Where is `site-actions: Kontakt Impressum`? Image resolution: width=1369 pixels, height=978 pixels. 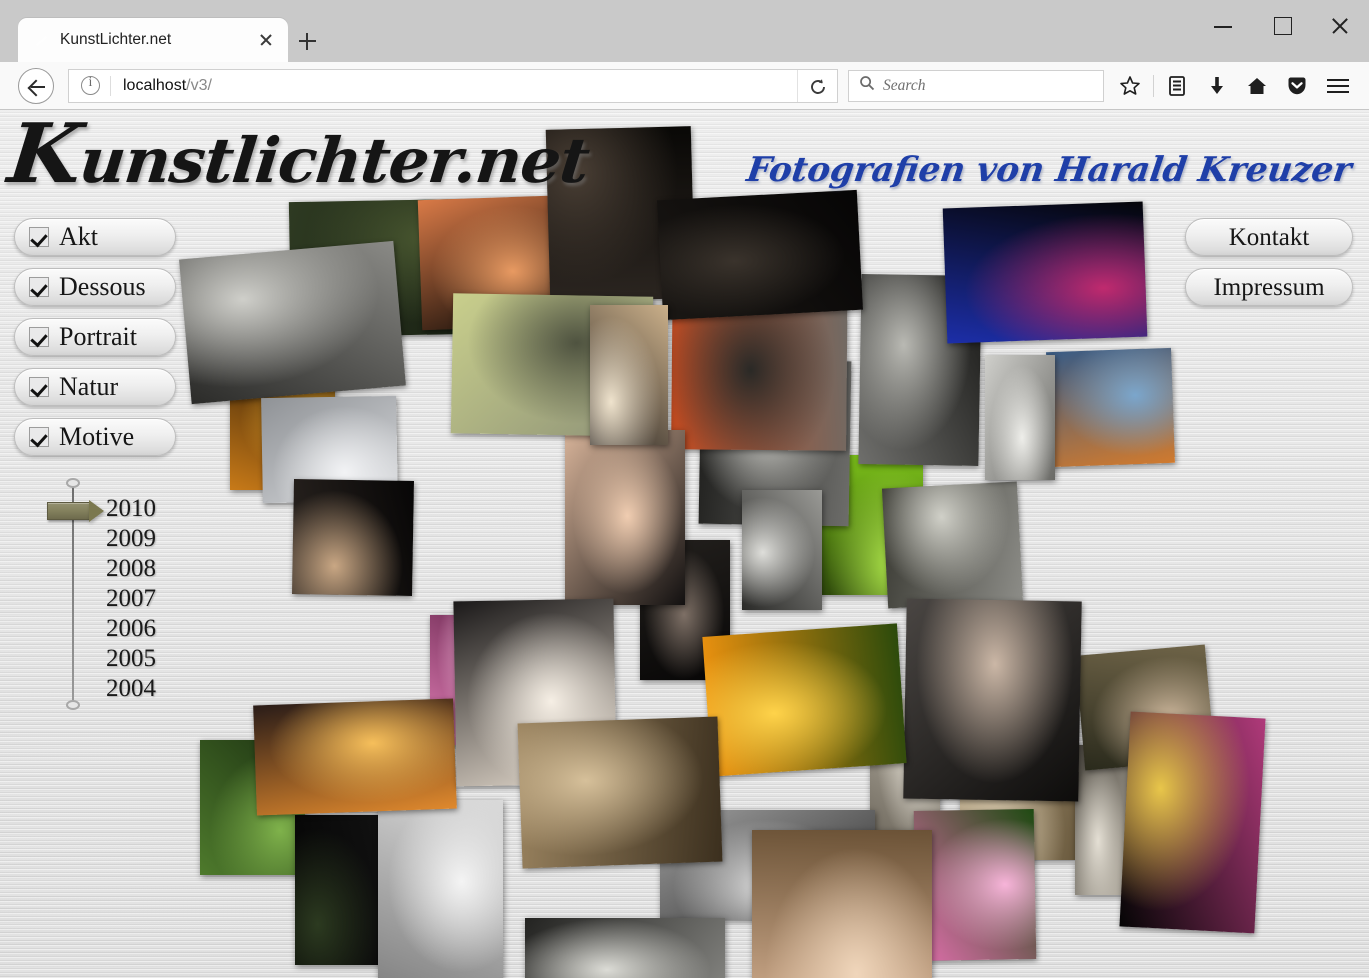
site-actions: Kontakt Impressum is located at coordinates (1269, 268).